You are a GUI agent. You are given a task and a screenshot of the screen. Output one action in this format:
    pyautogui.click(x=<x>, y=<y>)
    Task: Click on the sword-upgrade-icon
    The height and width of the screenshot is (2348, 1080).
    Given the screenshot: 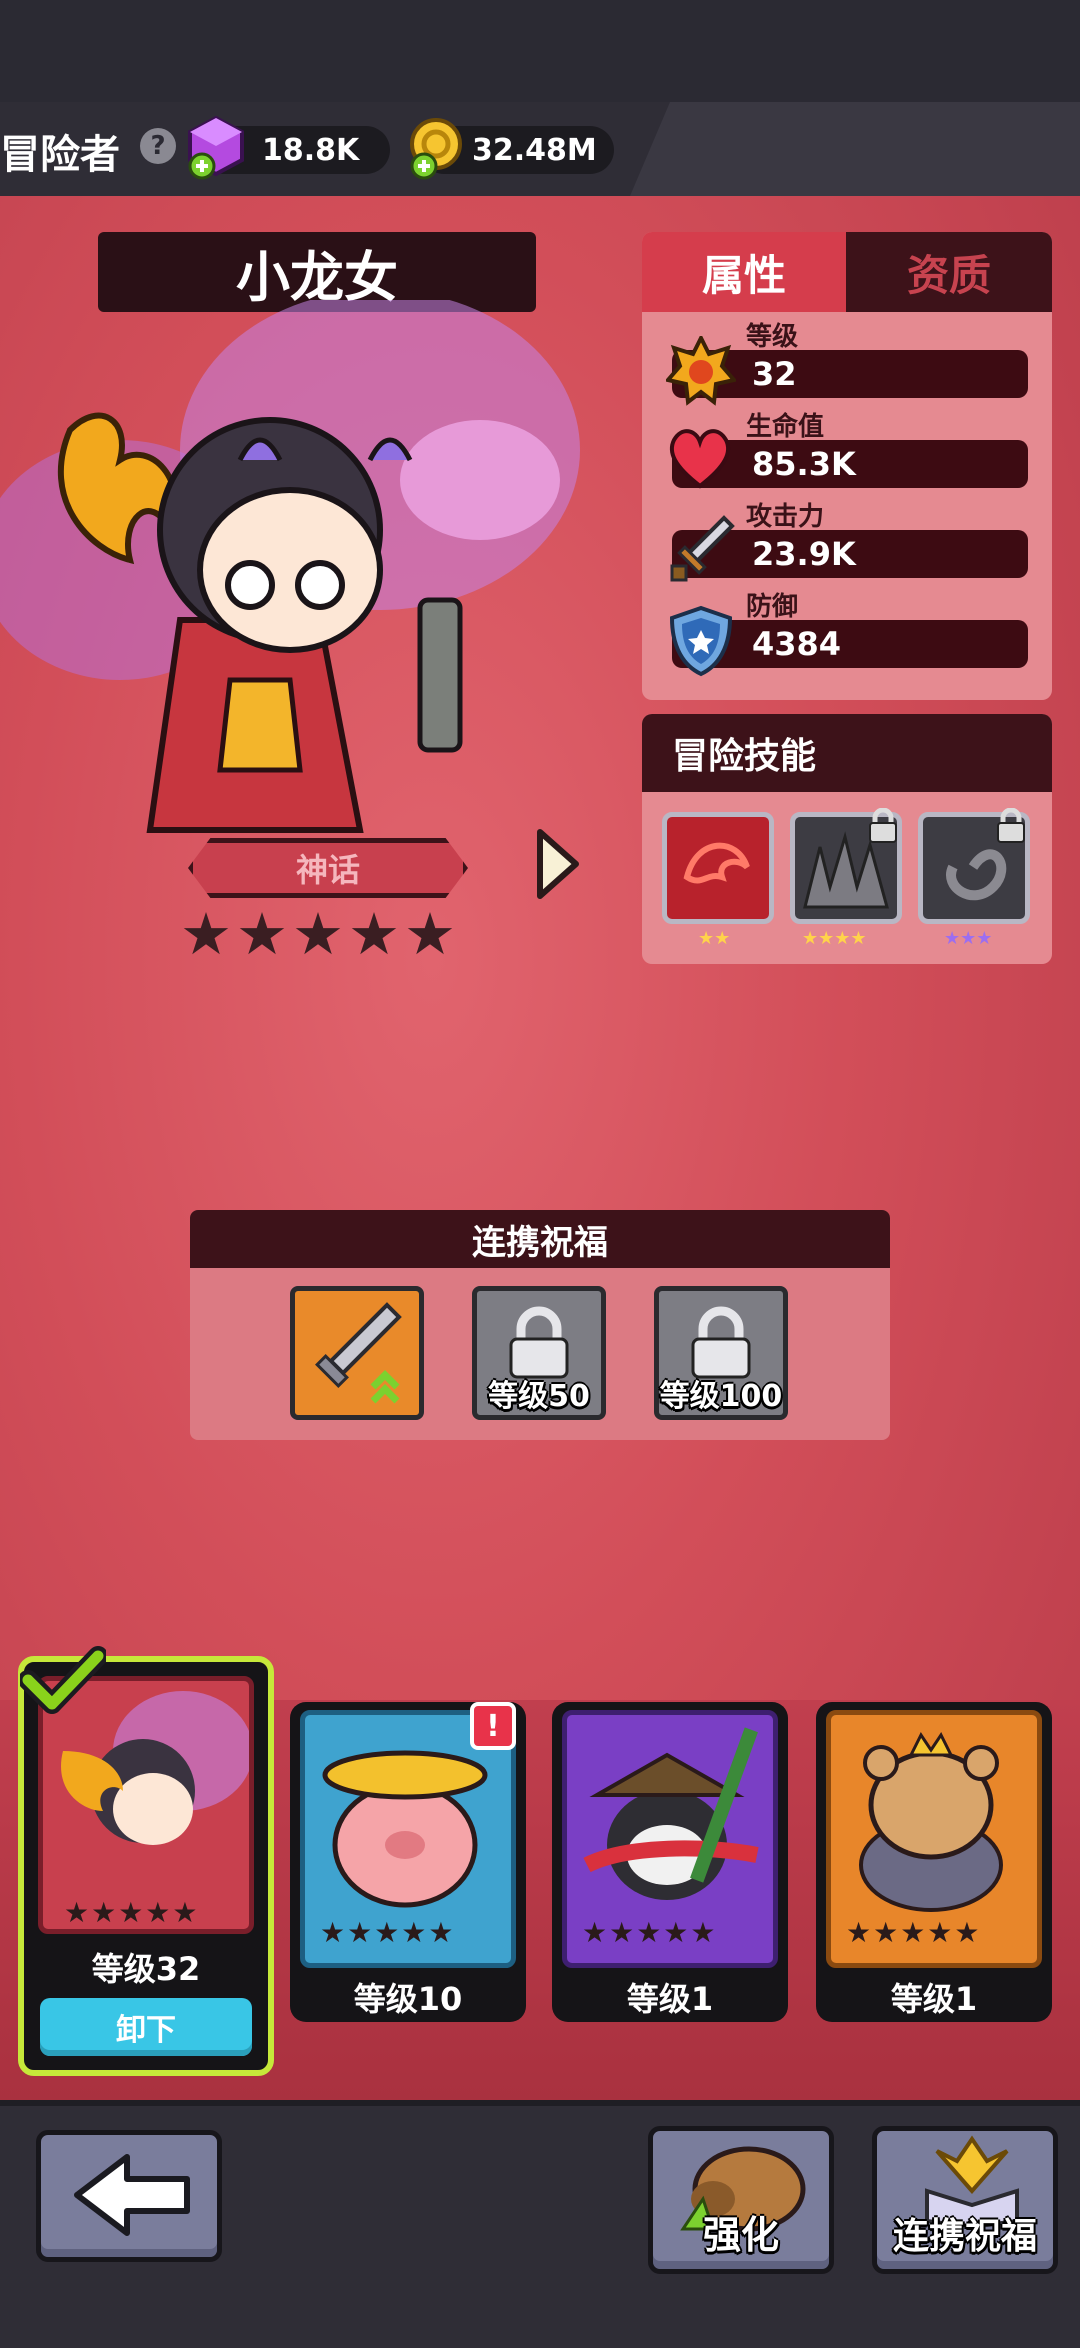 What is the action you would take?
    pyautogui.click(x=357, y=1353)
    